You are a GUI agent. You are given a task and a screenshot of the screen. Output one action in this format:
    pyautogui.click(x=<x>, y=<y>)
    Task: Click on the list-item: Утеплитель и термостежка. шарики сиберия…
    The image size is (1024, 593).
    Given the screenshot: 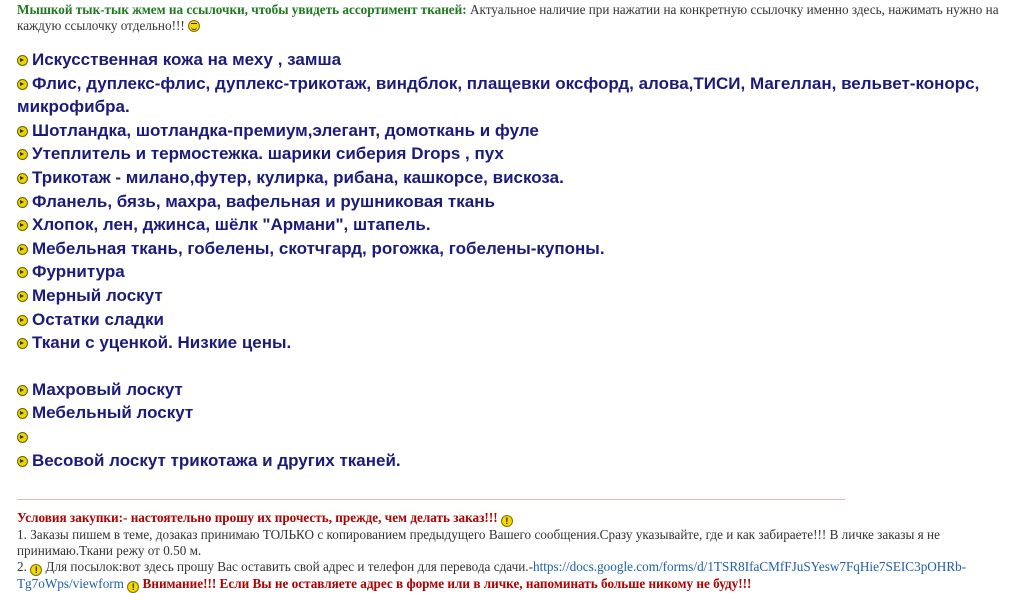 What is the action you would take?
    pyautogui.click(x=515, y=154)
    